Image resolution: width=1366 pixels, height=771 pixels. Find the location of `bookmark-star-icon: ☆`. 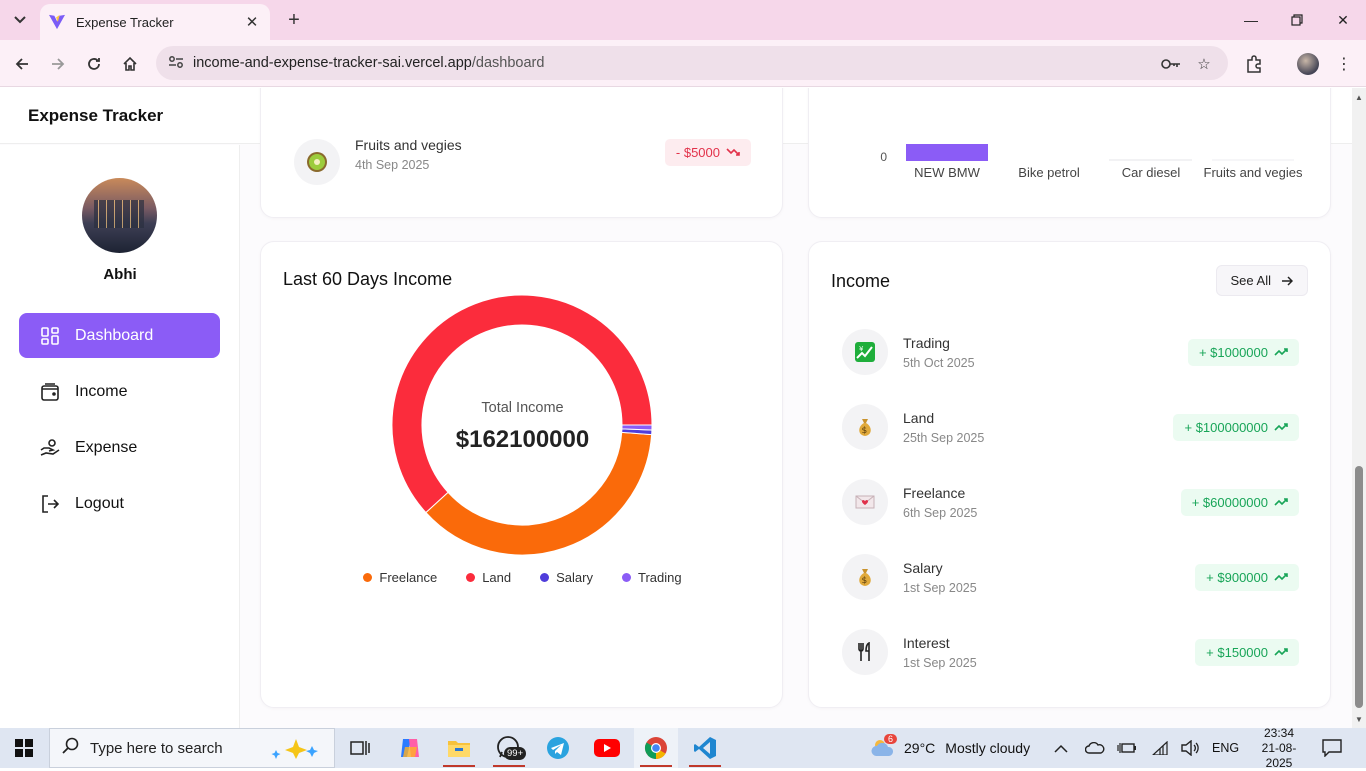

bookmark-star-icon: ☆ is located at coordinates (1204, 64).